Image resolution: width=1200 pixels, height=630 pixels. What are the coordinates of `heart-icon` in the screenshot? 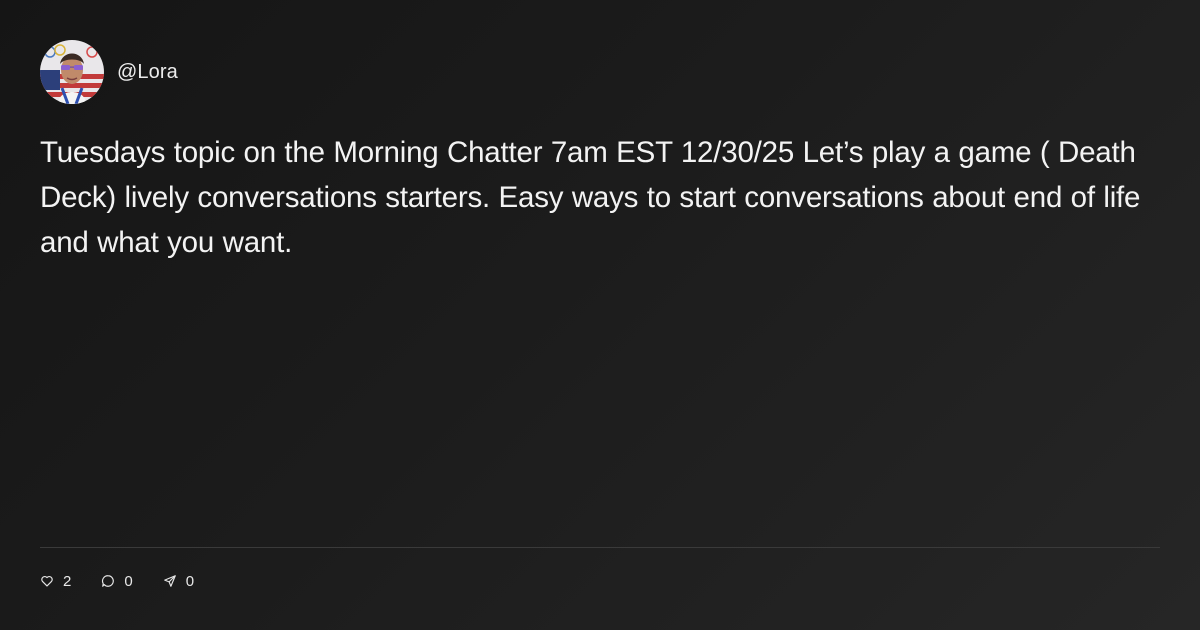 It's located at (47, 581).